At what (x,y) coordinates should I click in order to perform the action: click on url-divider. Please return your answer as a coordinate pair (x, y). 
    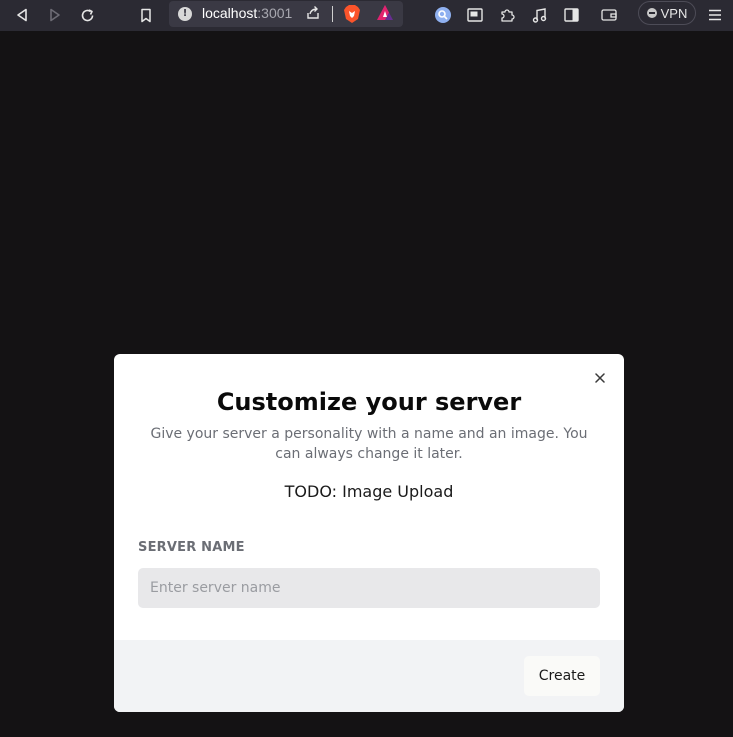
    Looking at the image, I should click on (332, 14).